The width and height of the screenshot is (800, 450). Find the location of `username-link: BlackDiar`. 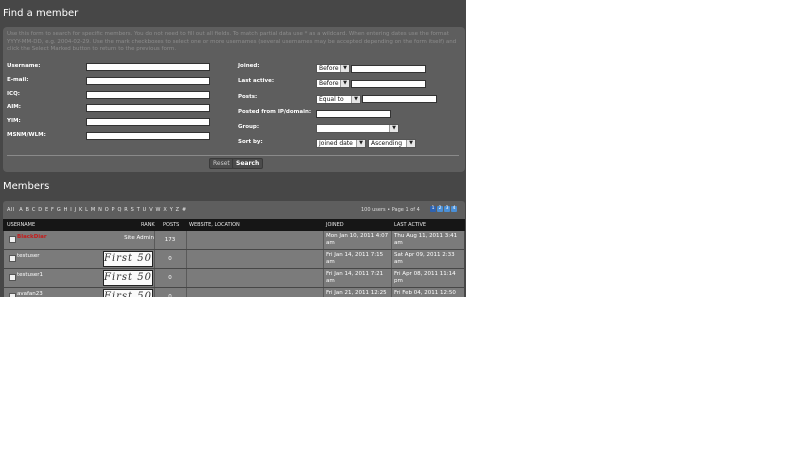

username-link: BlackDiar is located at coordinates (32, 237).